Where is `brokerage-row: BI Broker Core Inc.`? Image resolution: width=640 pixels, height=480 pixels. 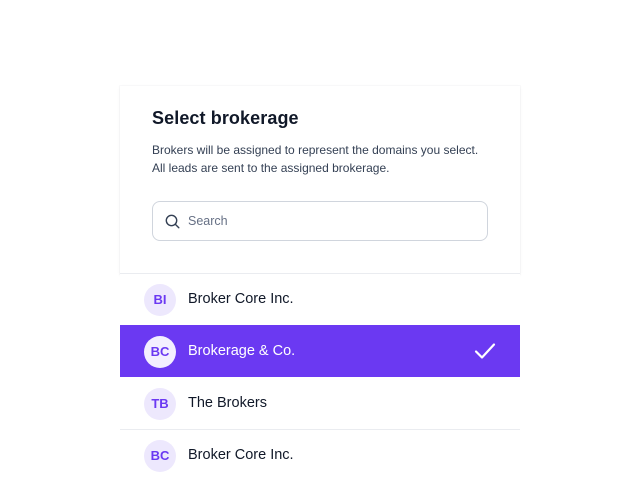
brokerage-row: BI Broker Core Inc. is located at coordinates (320, 299).